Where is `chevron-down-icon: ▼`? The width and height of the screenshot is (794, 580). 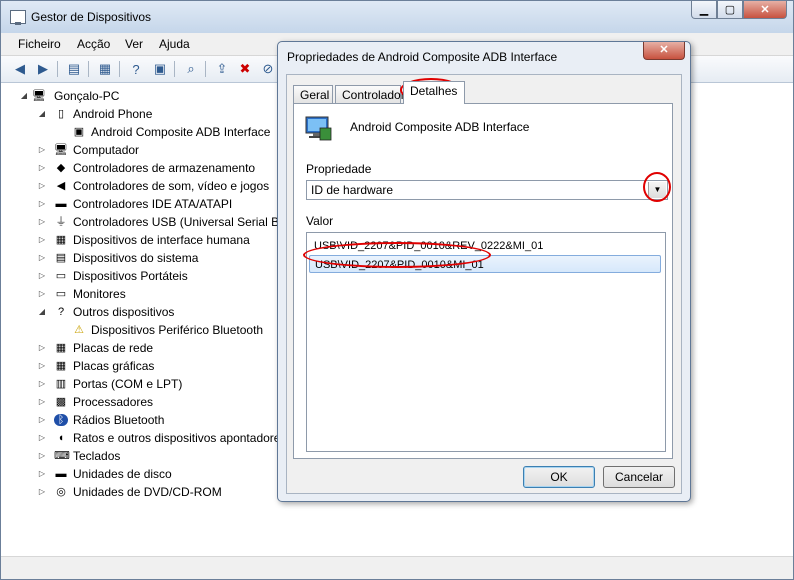 chevron-down-icon: ▼ is located at coordinates (657, 189).